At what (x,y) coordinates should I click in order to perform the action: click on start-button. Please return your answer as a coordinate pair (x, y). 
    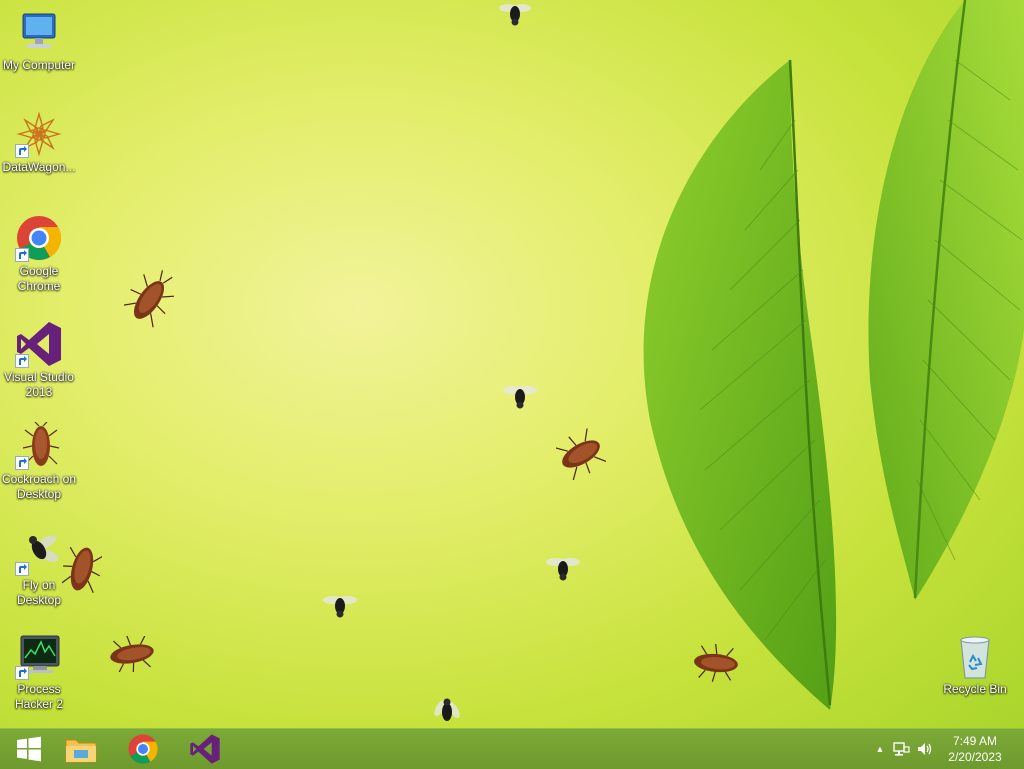
    Looking at the image, I should click on (29, 749).